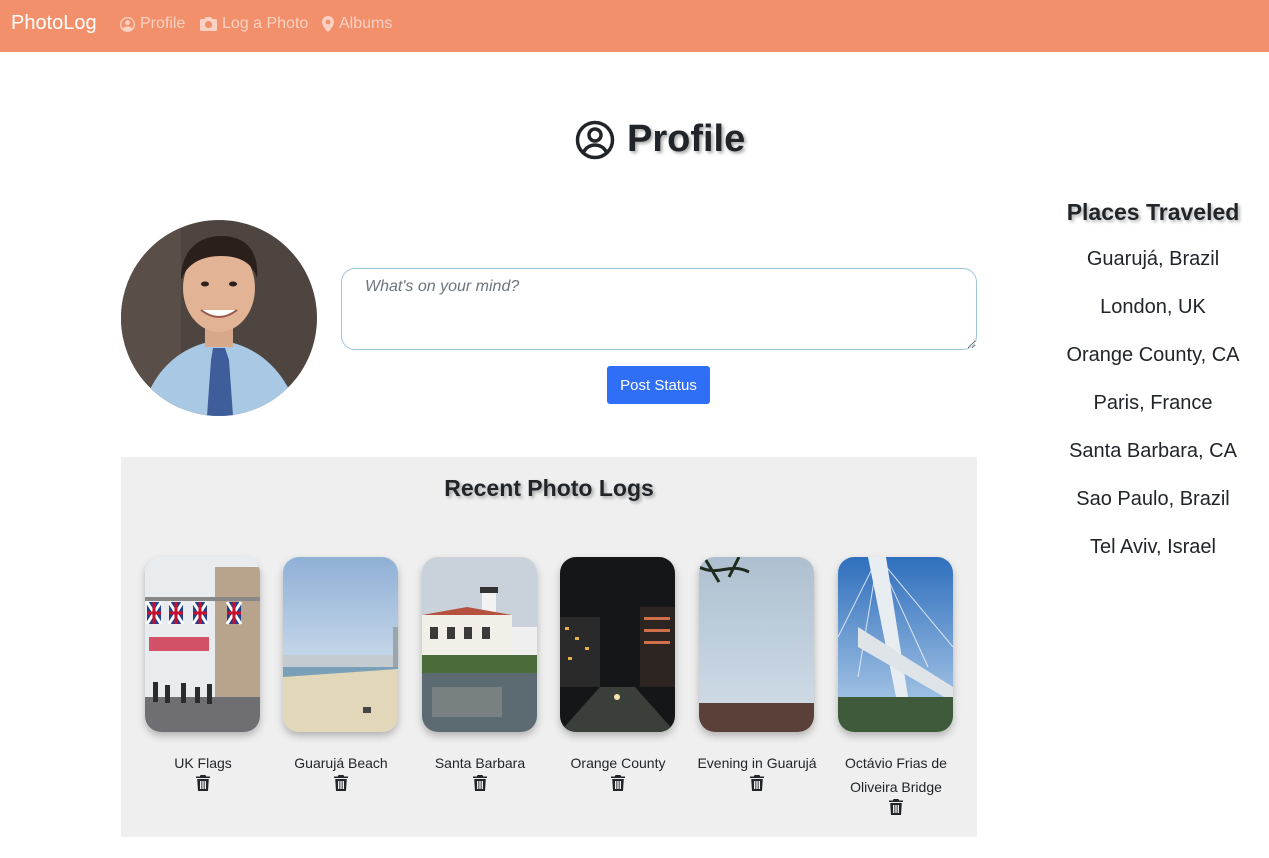 Image resolution: width=1269 pixels, height=858 pixels. What do you see at coordinates (1153, 460) in the screenshot?
I see `place-item: Santa Barbara, CA` at bounding box center [1153, 460].